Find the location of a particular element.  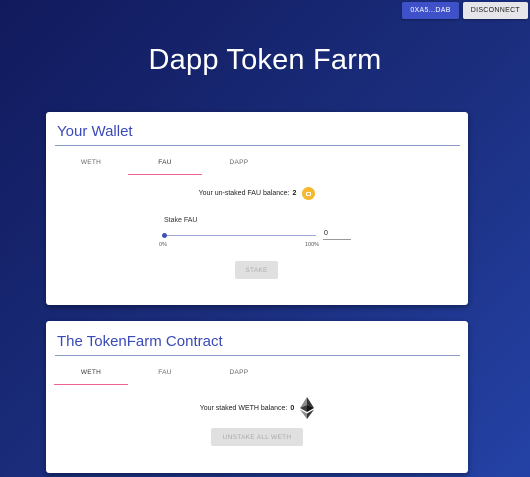

stake-slider-thumb is located at coordinates (164, 235).